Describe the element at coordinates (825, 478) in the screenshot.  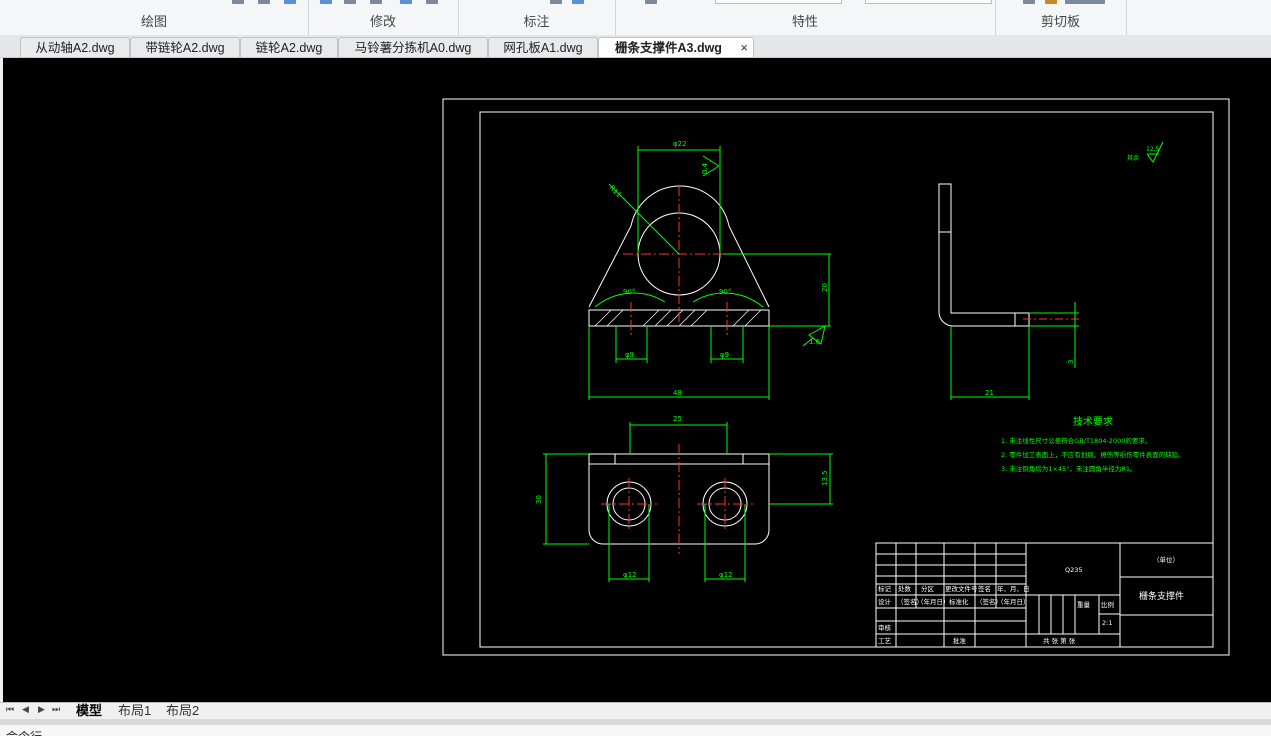
I see `dim-height-13-5: 13.5` at that location.